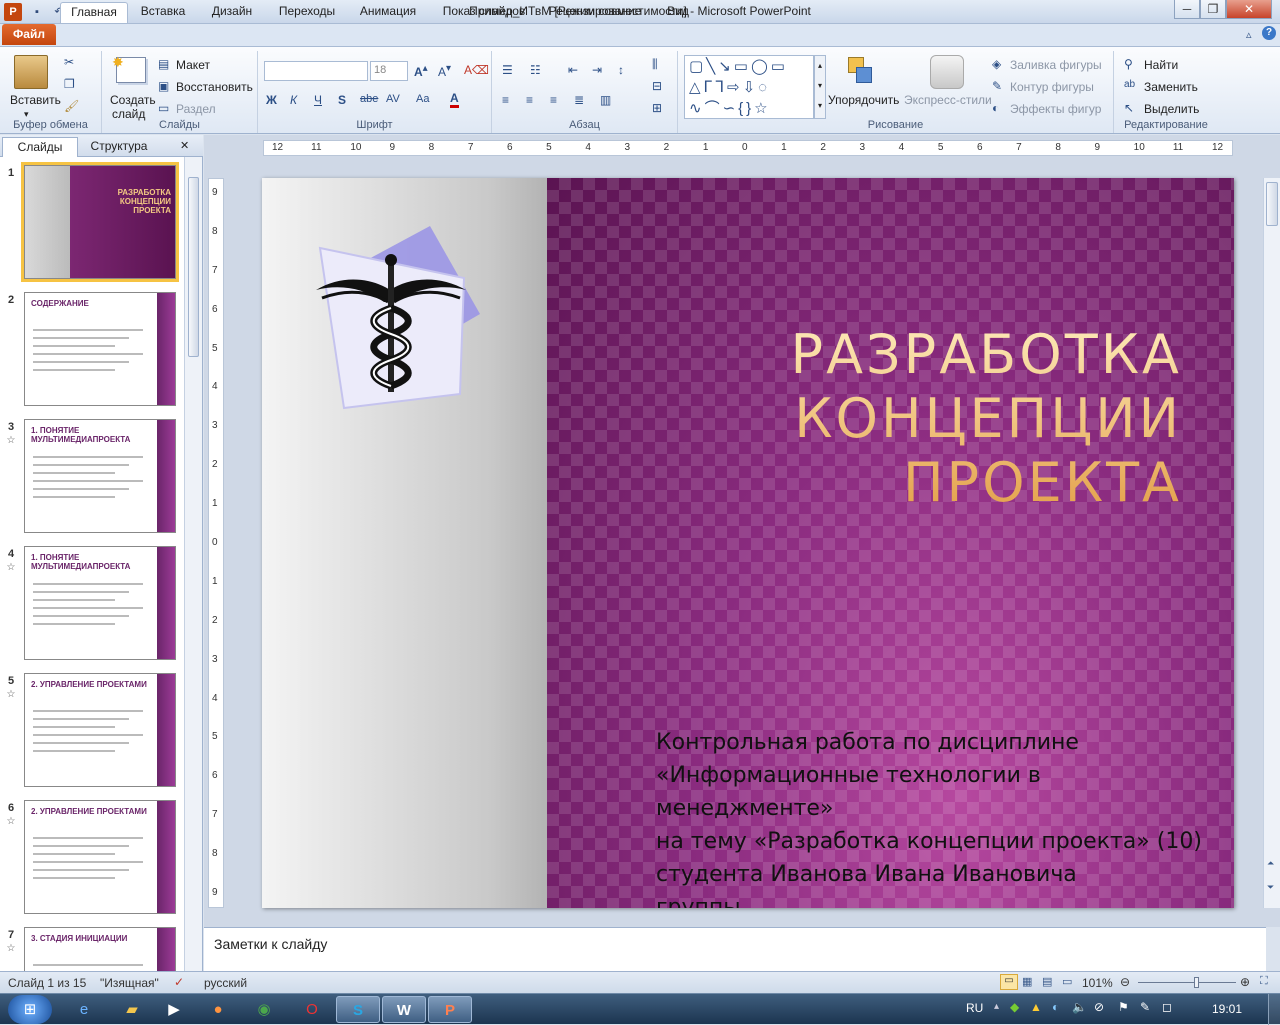 The height and width of the screenshot is (1025, 1280). Describe the element at coordinates (657, 86) in the screenshot. I see `align-text-icon: ⊟` at that location.